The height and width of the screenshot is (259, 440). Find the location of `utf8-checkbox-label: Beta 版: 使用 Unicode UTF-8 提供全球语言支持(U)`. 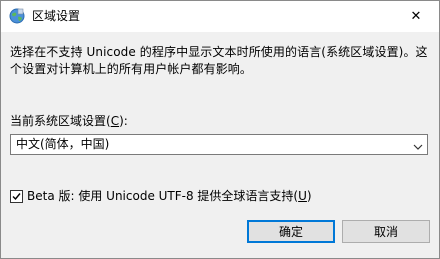

utf8-checkbox-label: Beta 版: 使用 Unicode UTF-8 提供全球语言支持(U) is located at coordinates (169, 196).